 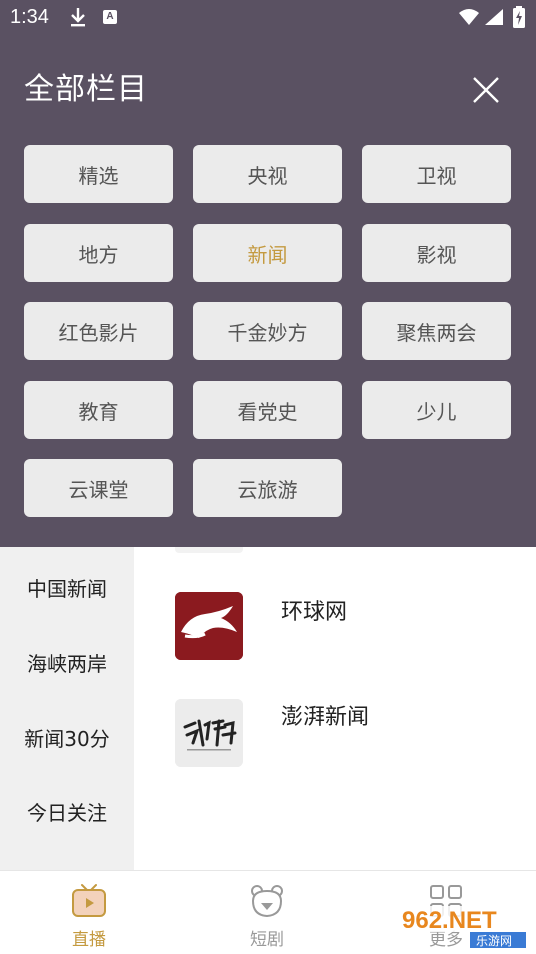 I want to click on a-badge-icon: A, so click(x=110, y=17).